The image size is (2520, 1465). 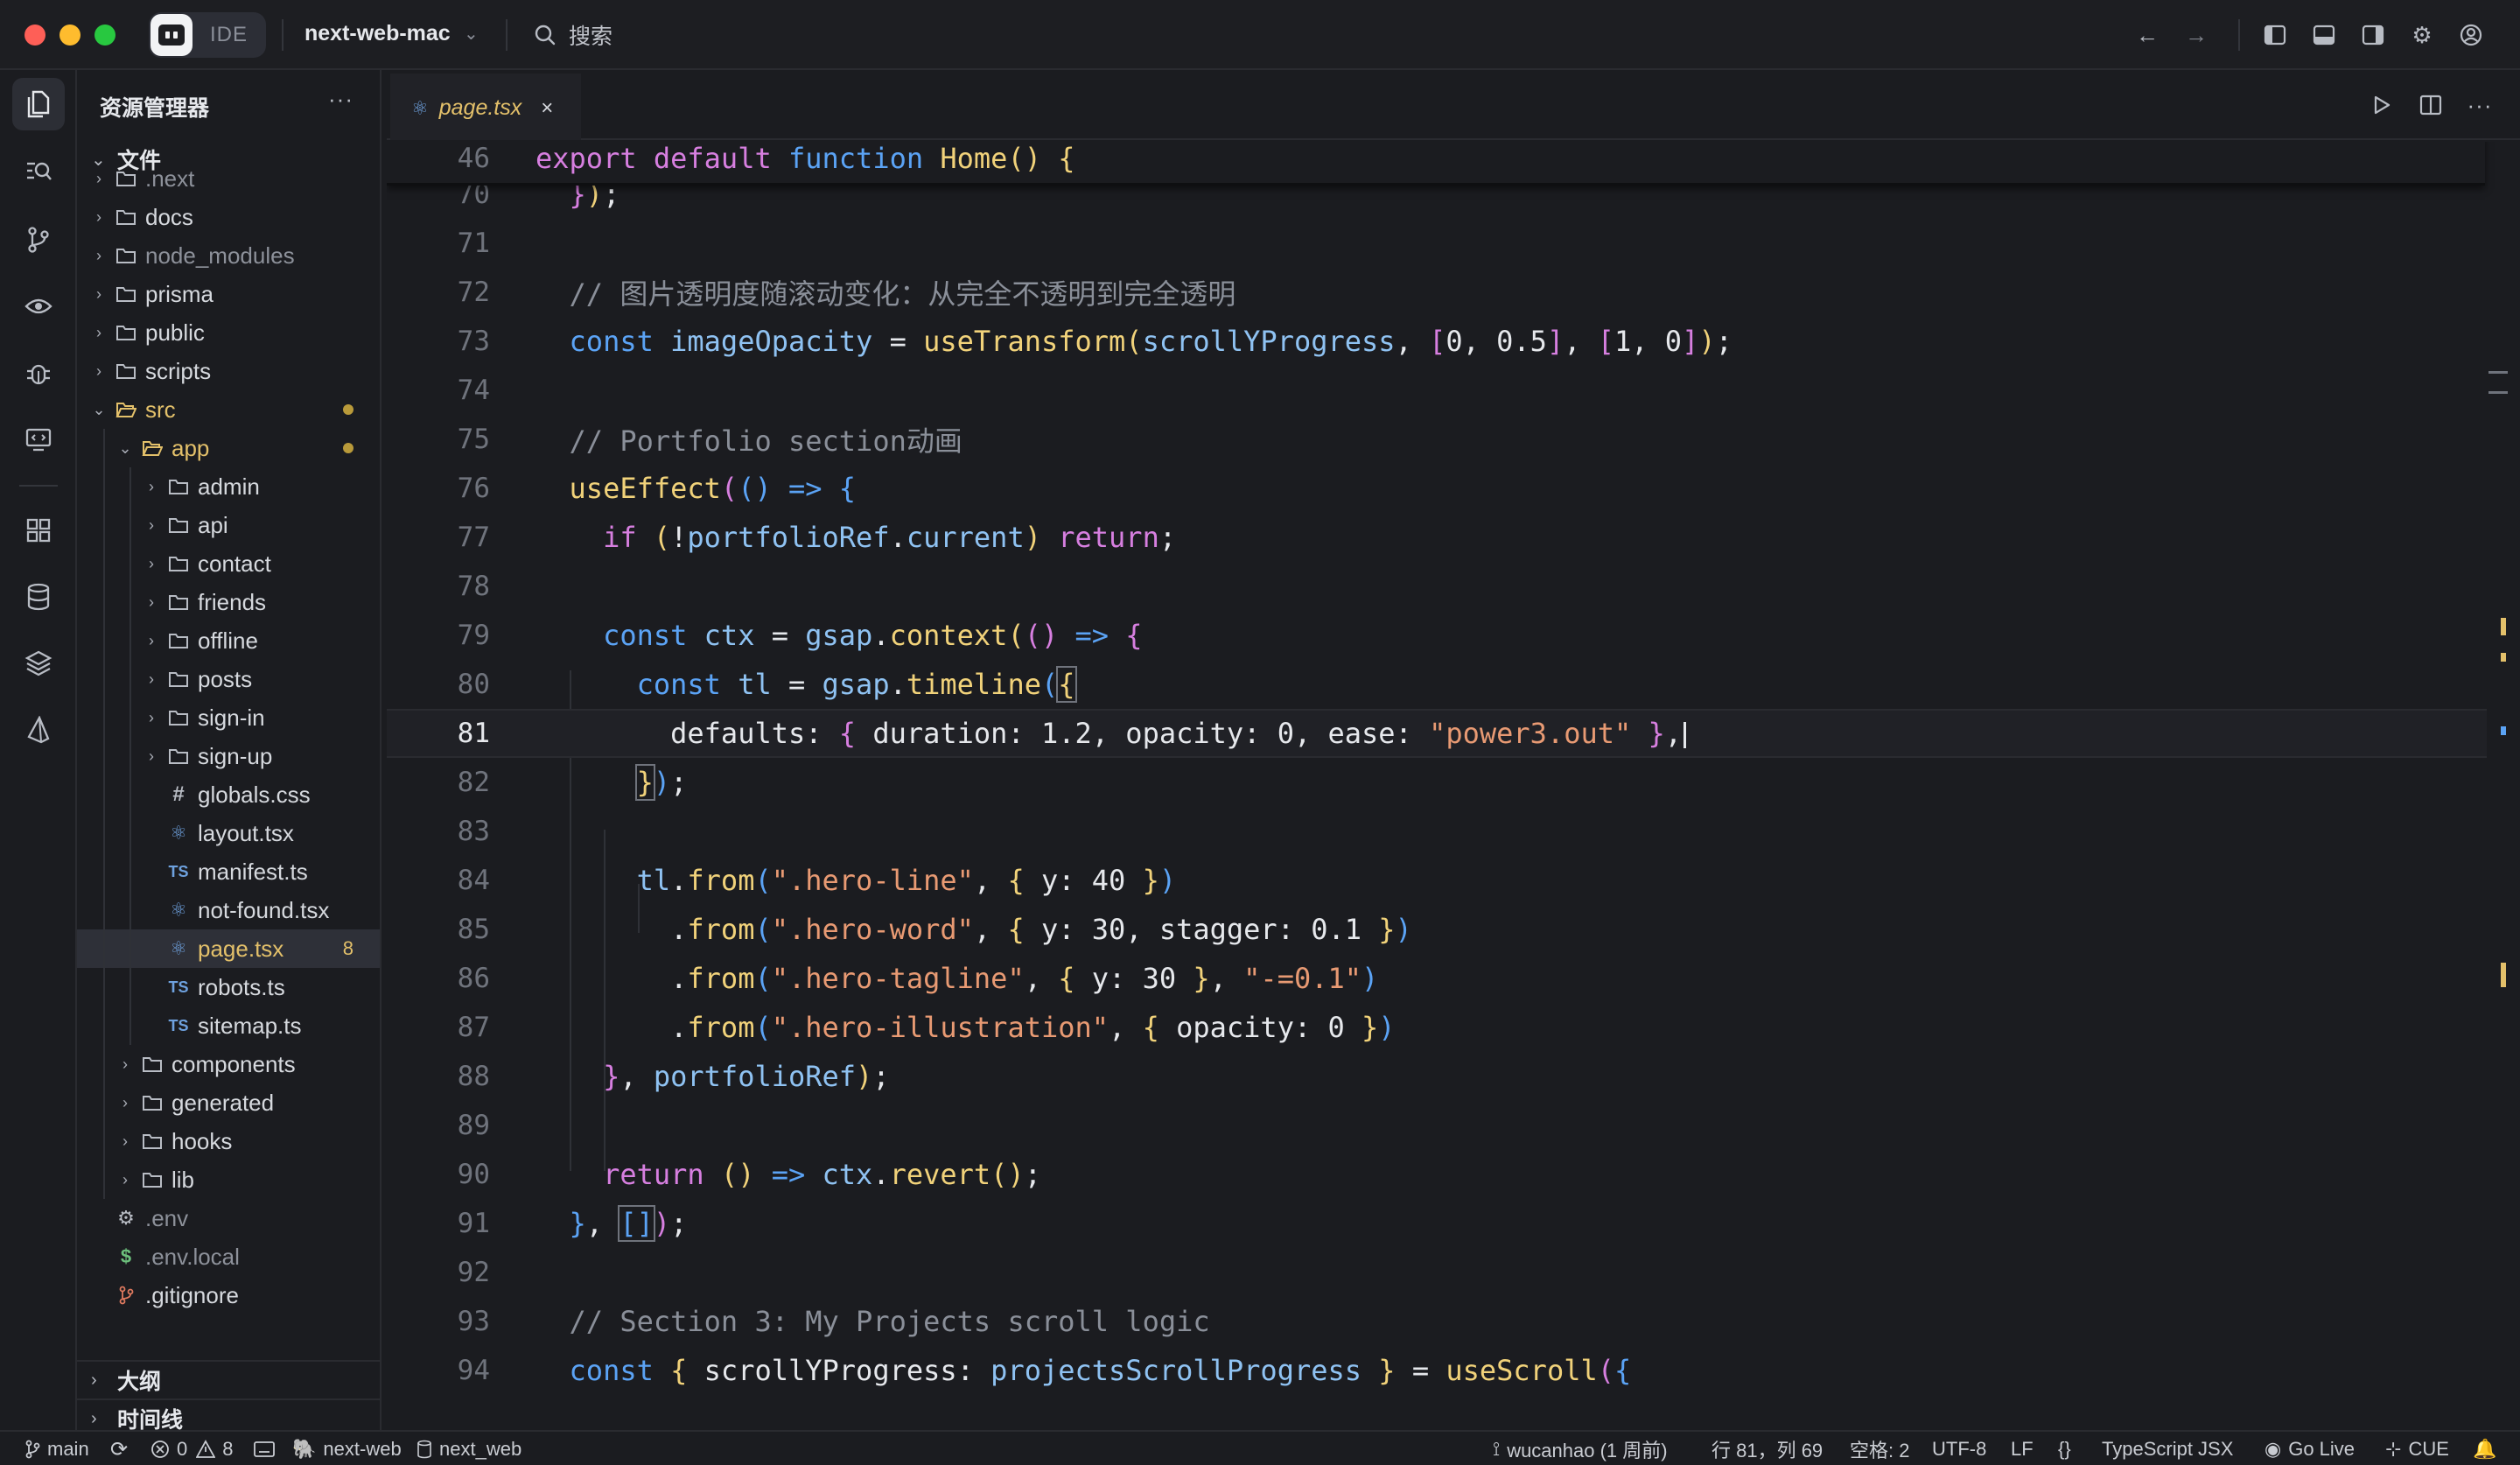 What do you see at coordinates (38, 597) in the screenshot?
I see `database-icon` at bounding box center [38, 597].